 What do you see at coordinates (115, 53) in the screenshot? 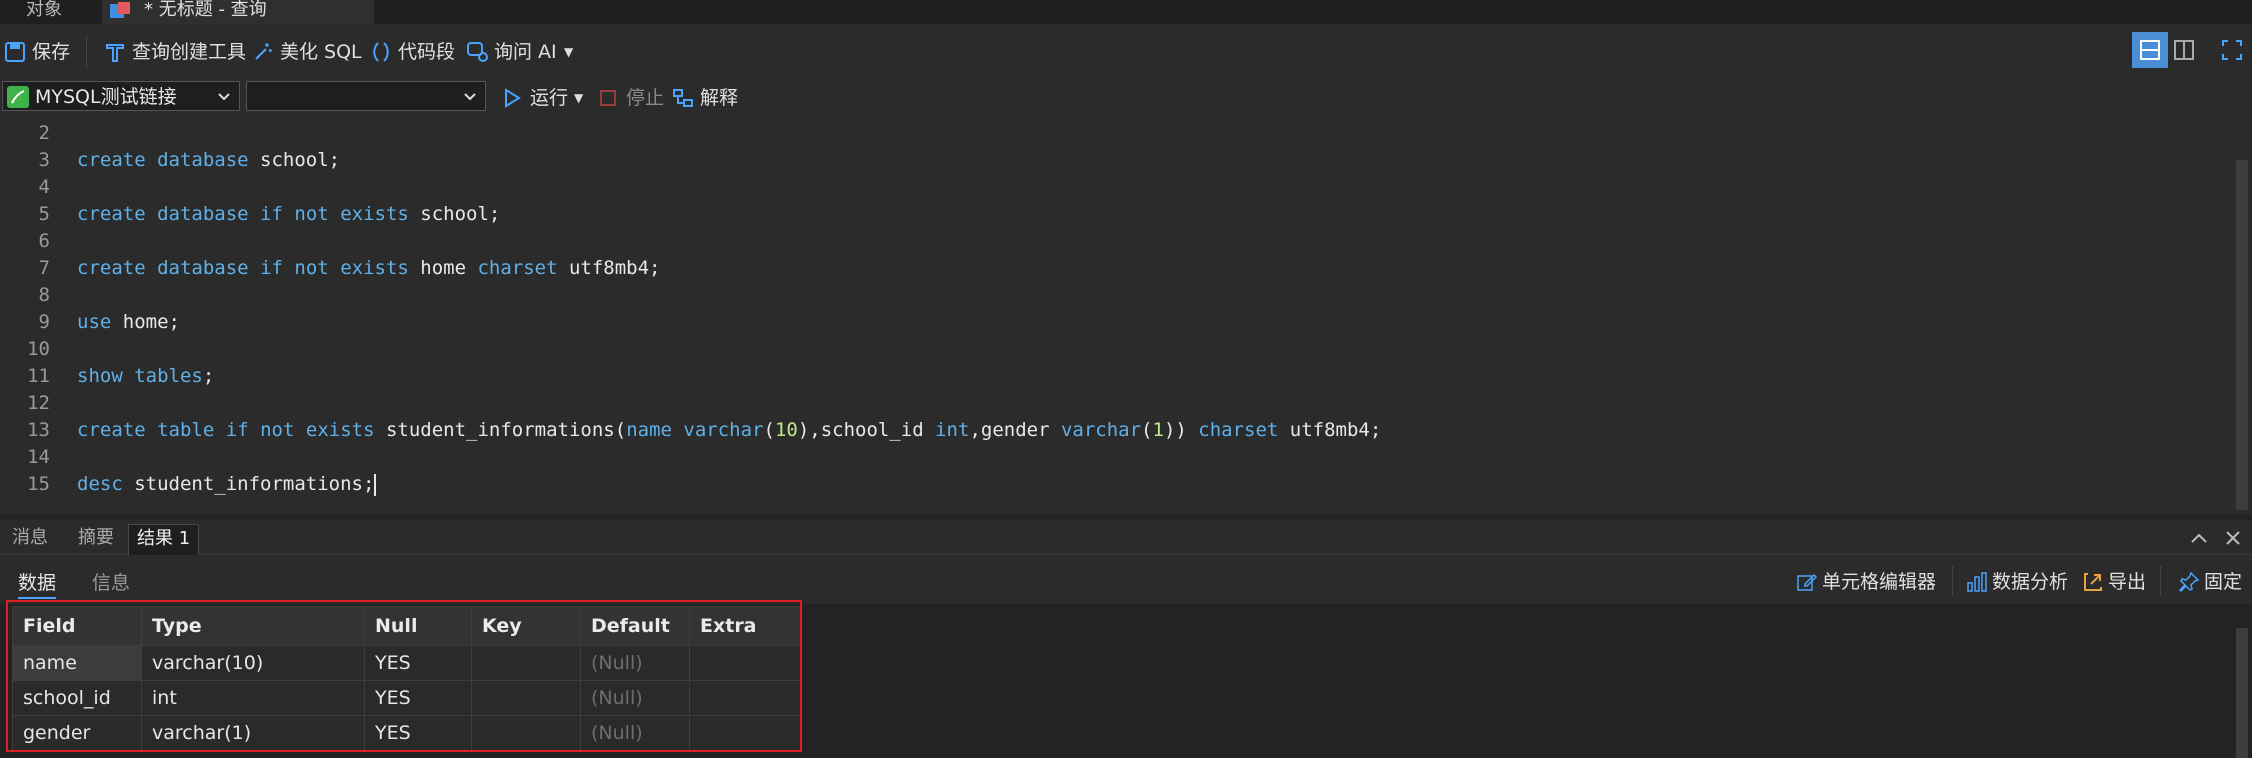
I see `query-builder-icon` at bounding box center [115, 53].